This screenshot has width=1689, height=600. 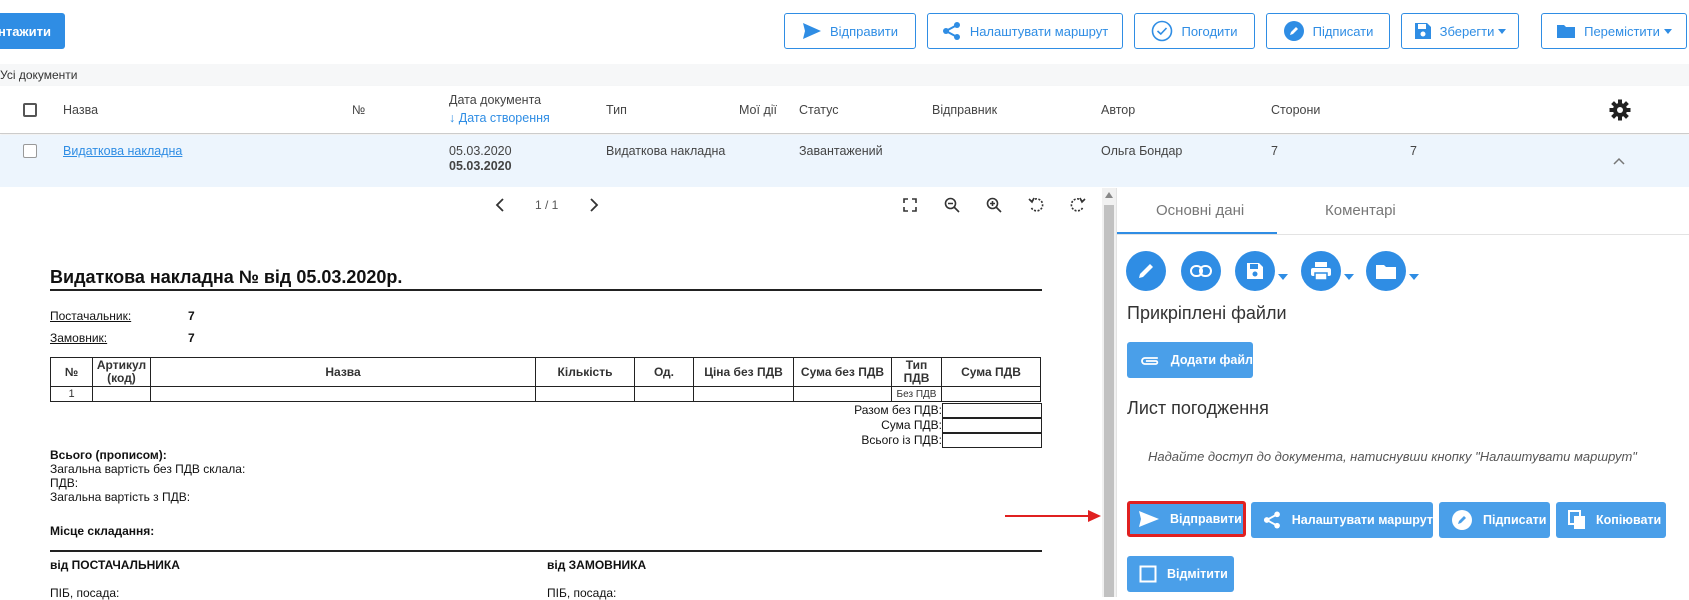 I want to click on line-num: 1, so click(x=71, y=394).